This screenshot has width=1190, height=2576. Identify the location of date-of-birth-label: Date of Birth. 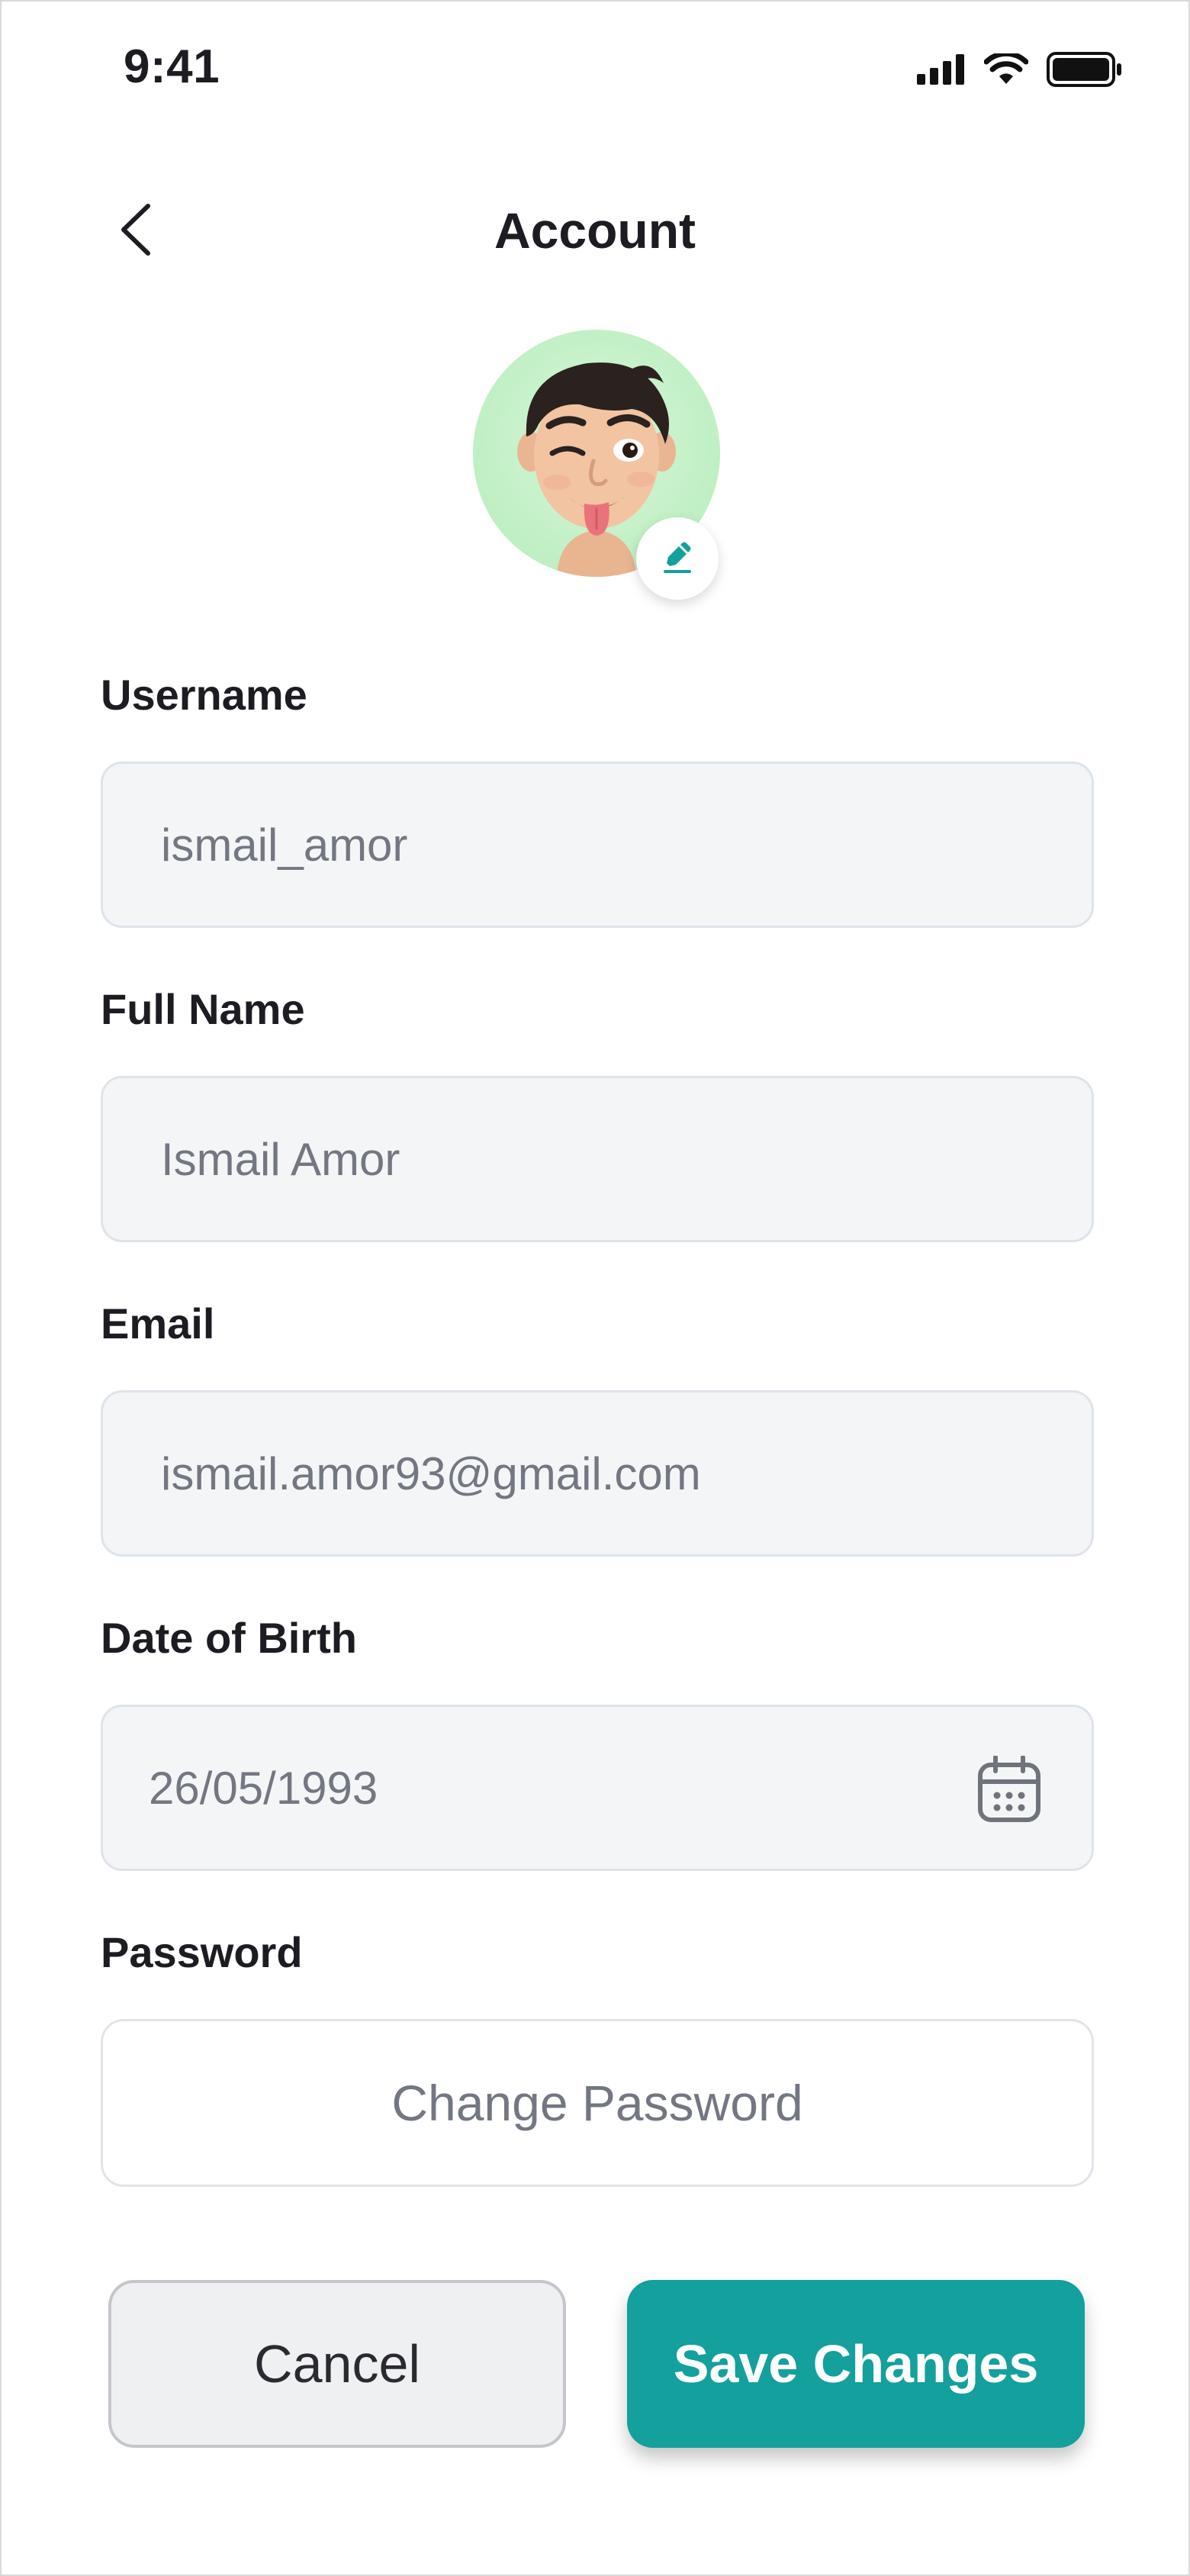
(229, 1638).